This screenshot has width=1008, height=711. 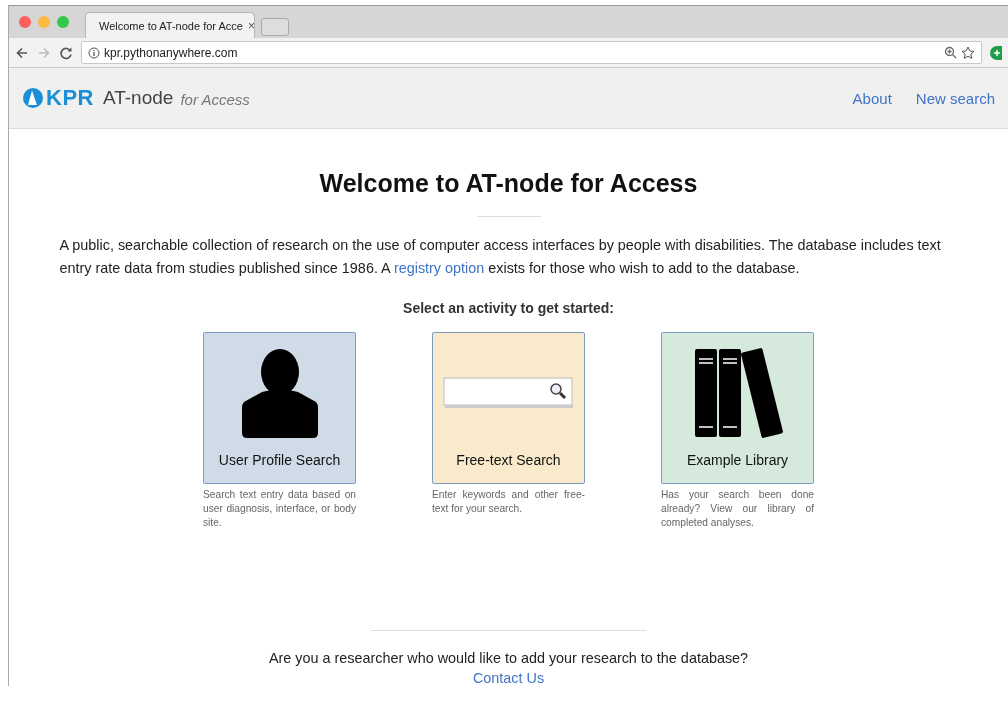 I want to click on product-name: AT-node, so click(x=138, y=98).